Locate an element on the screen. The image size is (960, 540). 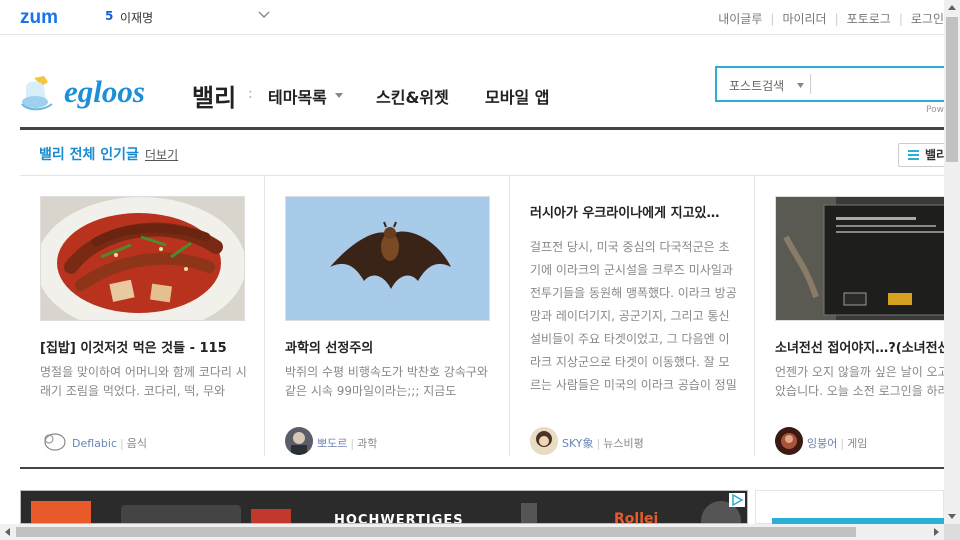
header-divider is located at coordinates (482, 128).